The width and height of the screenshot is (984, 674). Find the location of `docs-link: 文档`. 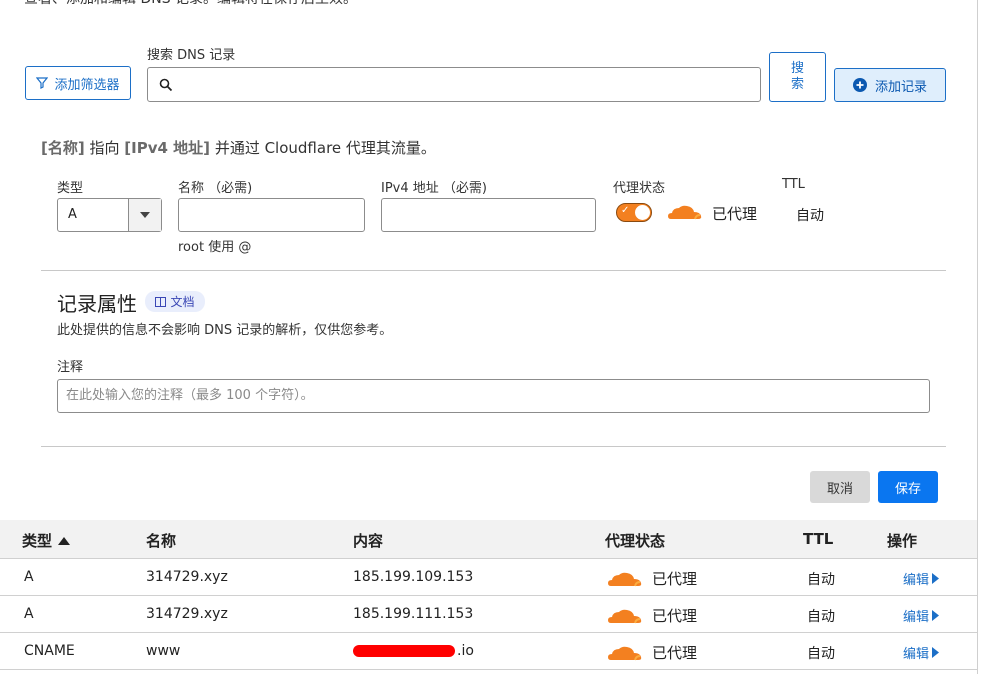

docs-link: 文档 is located at coordinates (175, 301).